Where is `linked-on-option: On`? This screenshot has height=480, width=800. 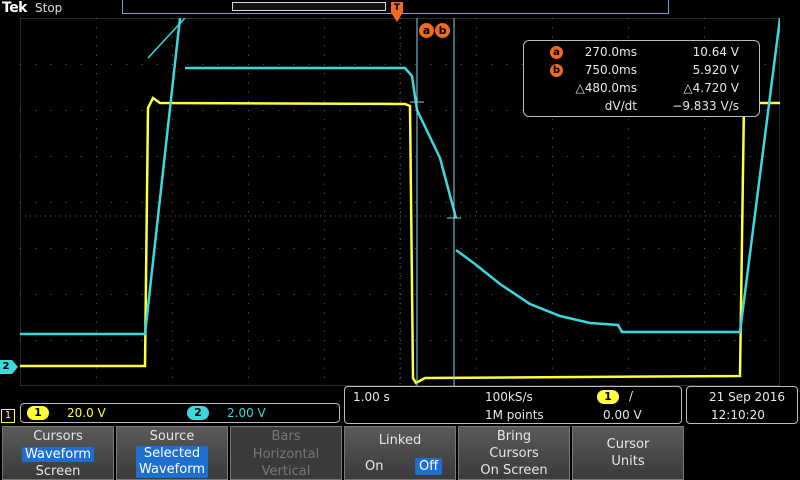
linked-on-option: On is located at coordinates (374, 466).